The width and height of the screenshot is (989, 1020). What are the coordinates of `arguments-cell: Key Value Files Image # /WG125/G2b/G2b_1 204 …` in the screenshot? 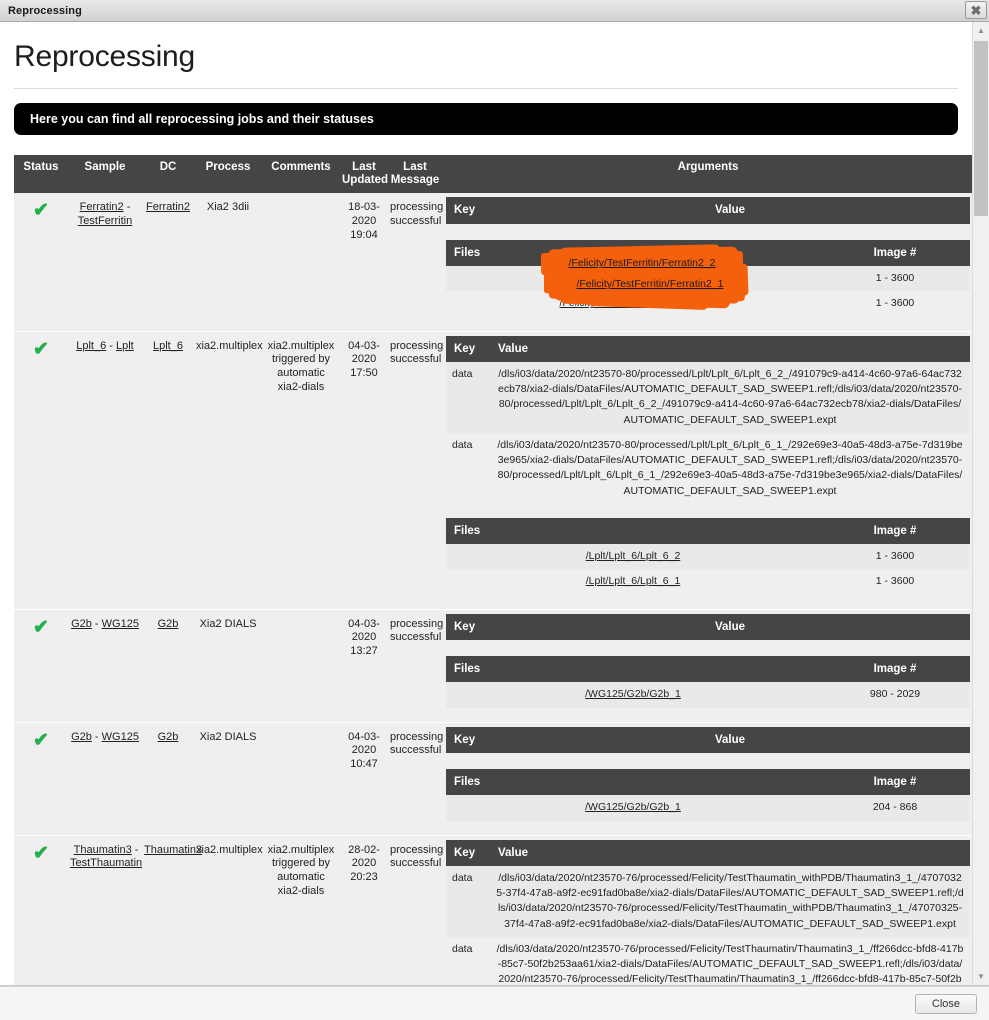 It's located at (707, 778).